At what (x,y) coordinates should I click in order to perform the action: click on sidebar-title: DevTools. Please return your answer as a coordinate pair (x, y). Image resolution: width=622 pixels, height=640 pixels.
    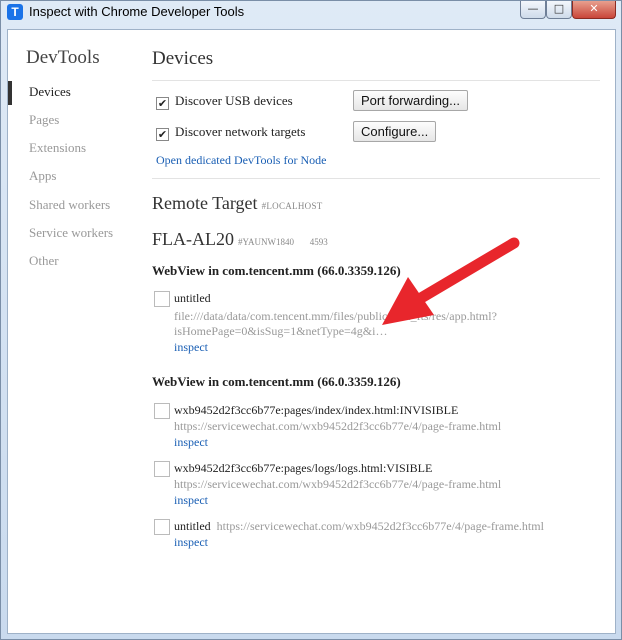
    Looking at the image, I should click on (63, 57).